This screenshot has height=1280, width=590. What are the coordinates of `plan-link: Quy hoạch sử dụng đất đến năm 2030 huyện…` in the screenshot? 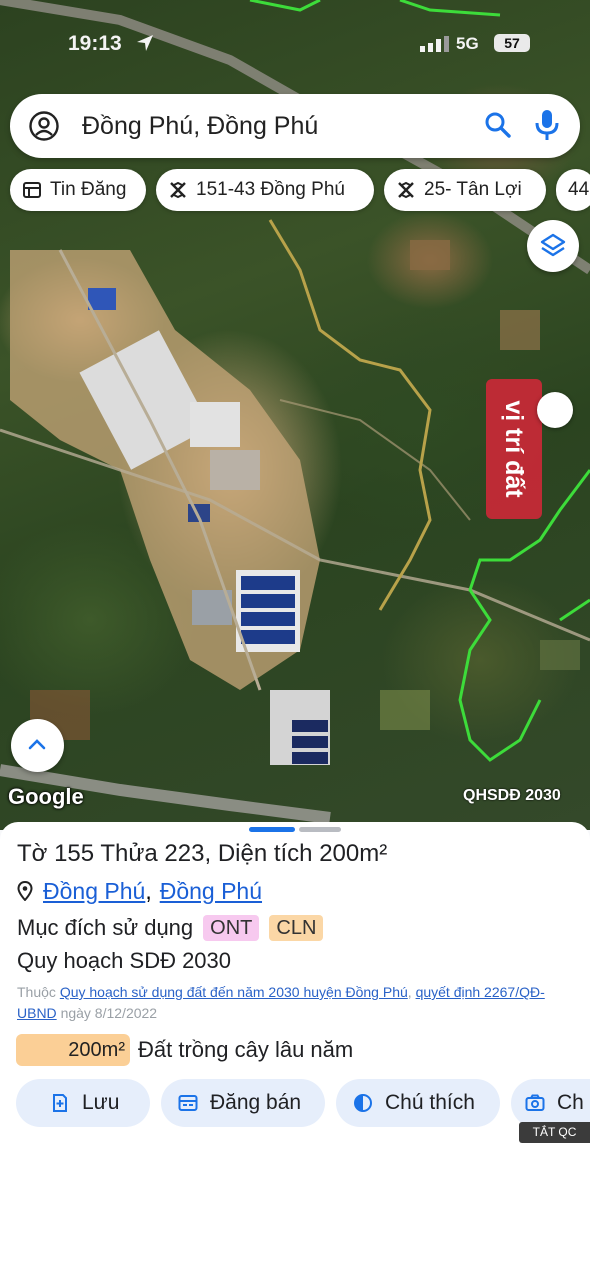 It's located at (234, 992).